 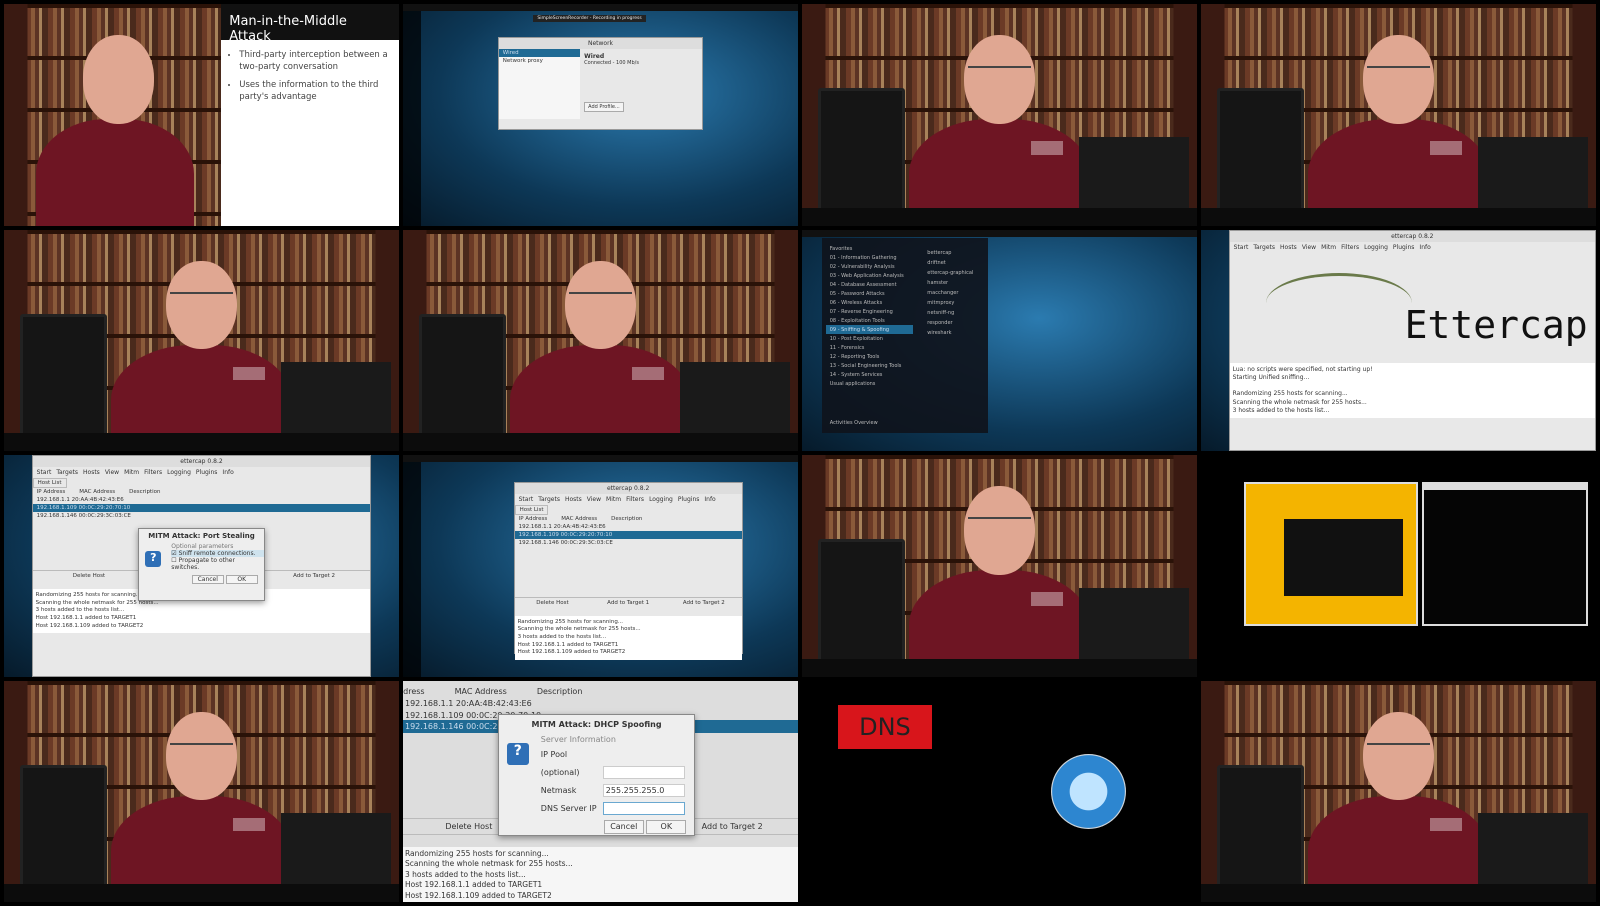 I want to click on mac-address: 00:0C:29:20:70:10, so click(x=586, y=534).